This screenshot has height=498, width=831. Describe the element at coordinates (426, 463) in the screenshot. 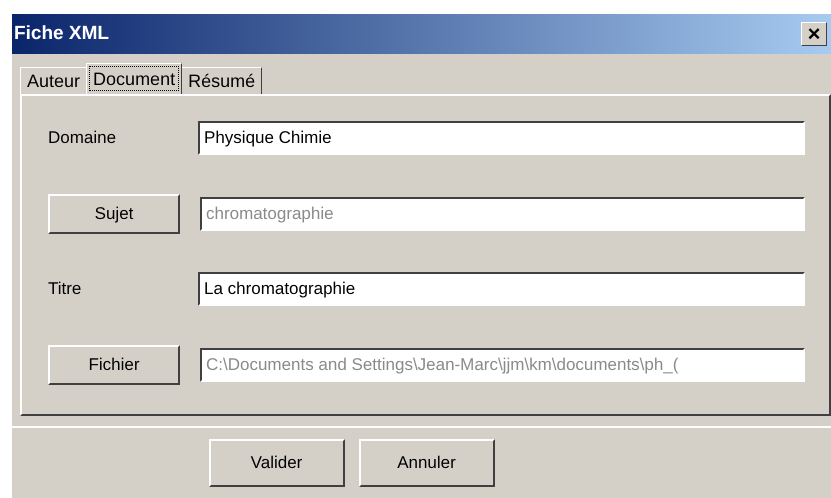

I see `dialog-button: Annuler` at that location.